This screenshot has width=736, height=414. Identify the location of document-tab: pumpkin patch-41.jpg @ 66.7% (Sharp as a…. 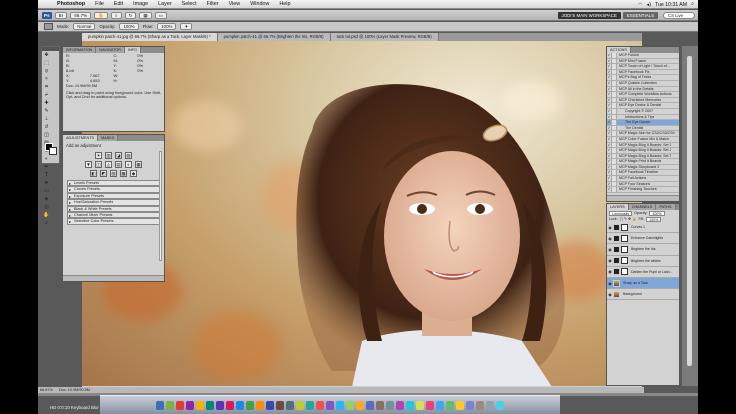
(150, 37).